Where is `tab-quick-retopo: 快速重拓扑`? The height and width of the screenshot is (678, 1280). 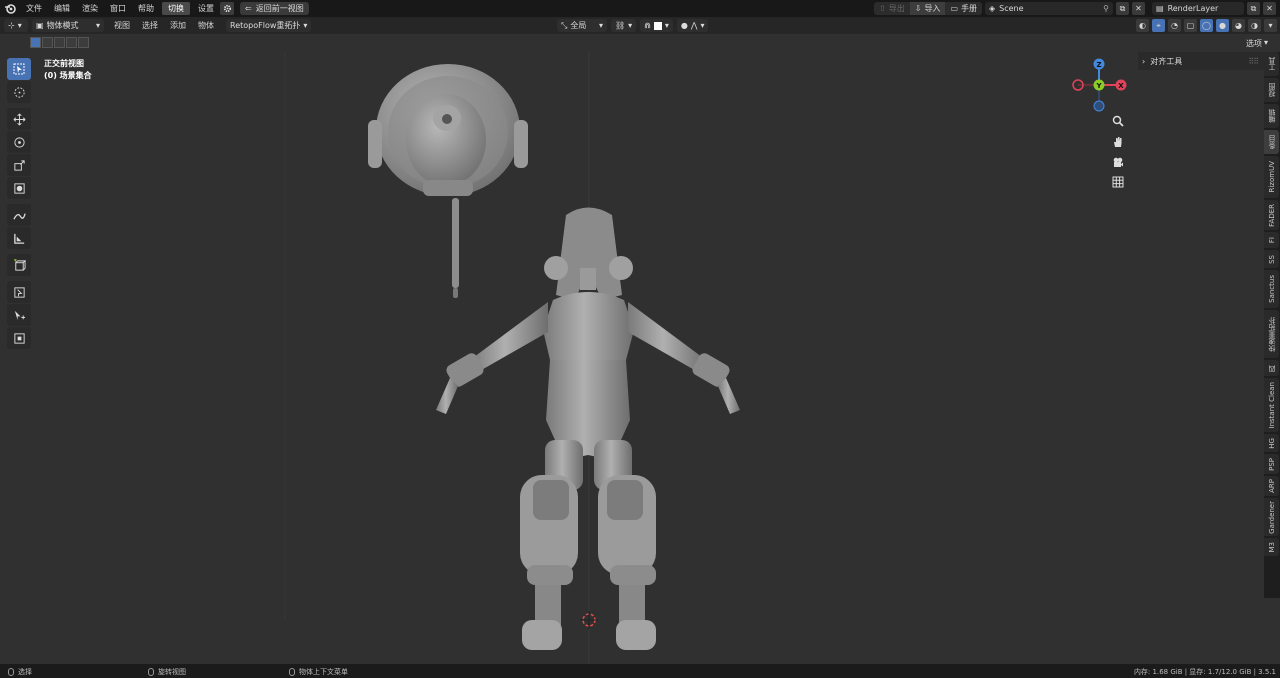
tab-quick-retopo: 快速重拓扑 is located at coordinates (1271, 334).